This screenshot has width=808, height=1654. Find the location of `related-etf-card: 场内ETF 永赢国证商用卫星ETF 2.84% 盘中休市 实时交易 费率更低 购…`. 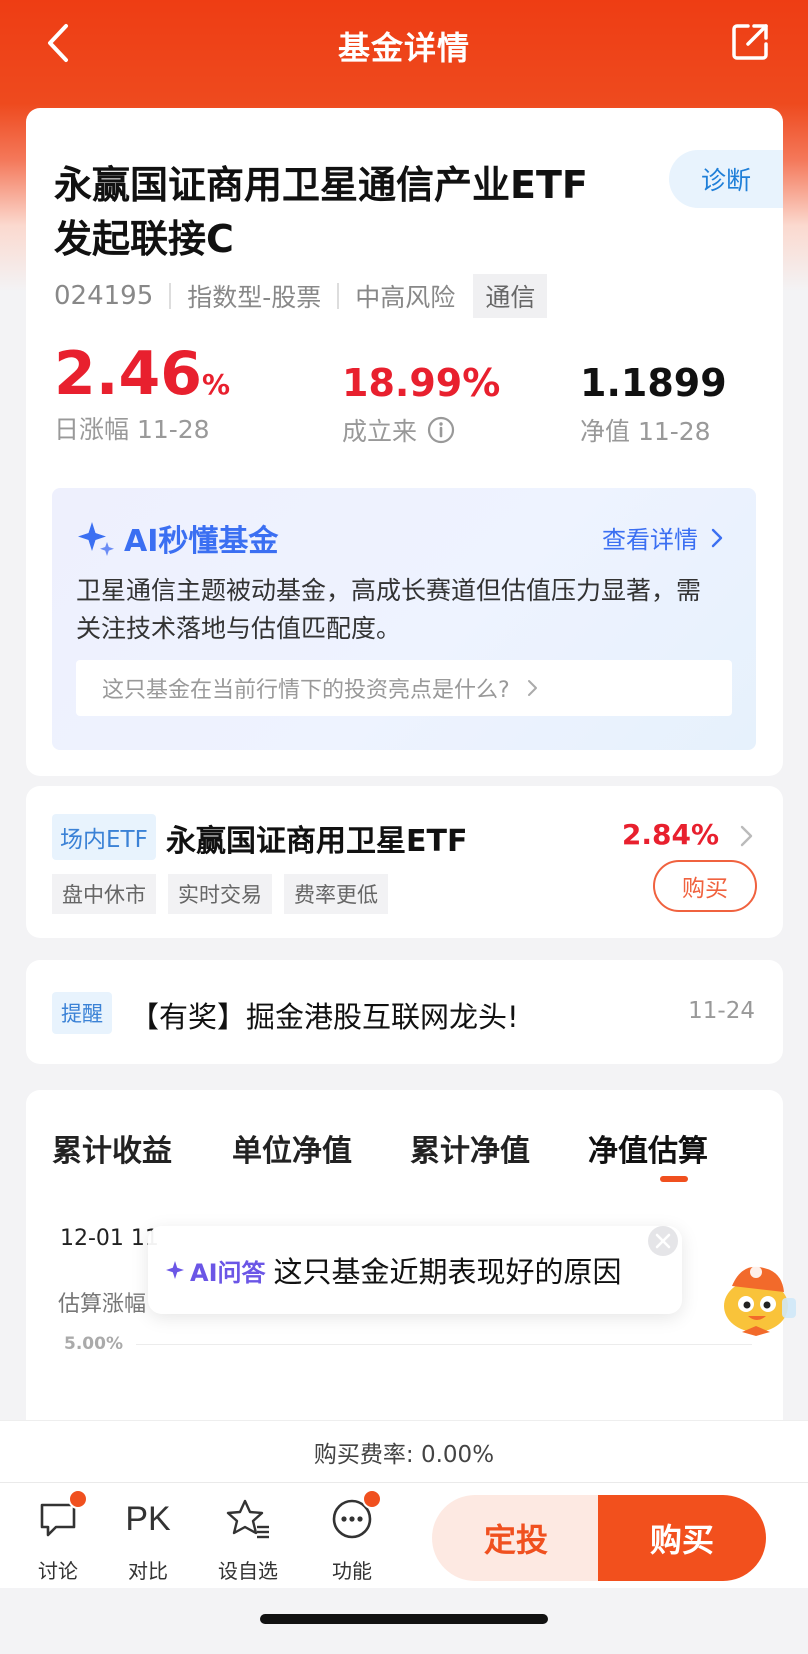

related-etf-card: 场内ETF 永赢国证商用卫星ETF 2.84% 盘中休市 实时交易 费率更低 购… is located at coordinates (404, 862).